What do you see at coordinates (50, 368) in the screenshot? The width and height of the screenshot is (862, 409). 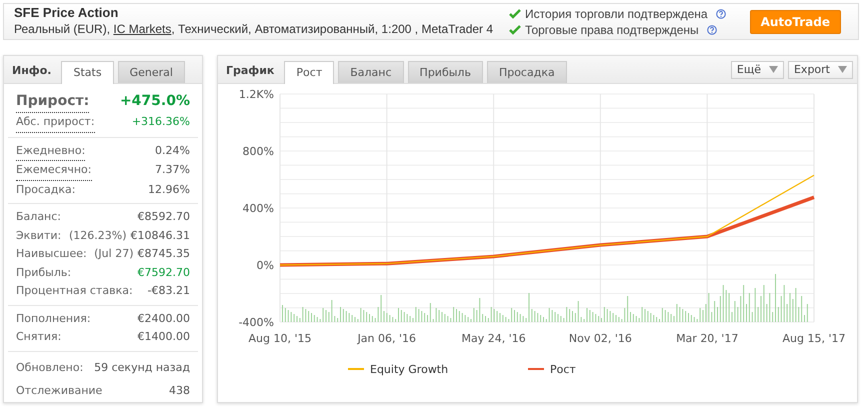 I see `stat-label: Обновлено:` at bounding box center [50, 368].